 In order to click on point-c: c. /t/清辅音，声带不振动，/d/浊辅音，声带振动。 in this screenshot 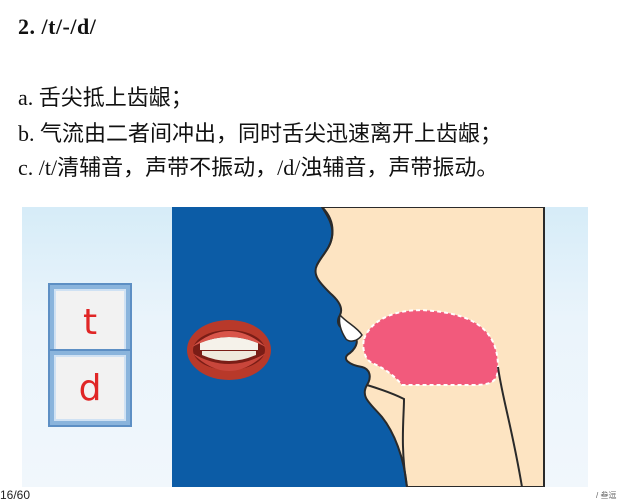, I will do `click(258, 167)`.